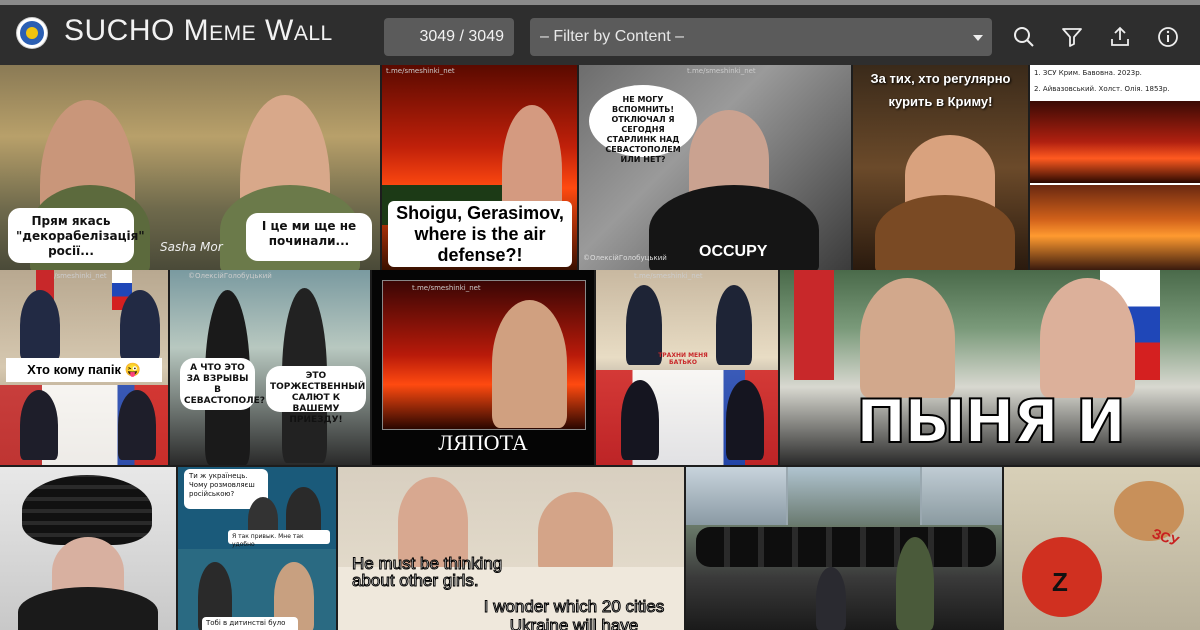 The image size is (1200, 630). Describe the element at coordinates (32, 33) in the screenshot. I see `sucho-logo` at that location.